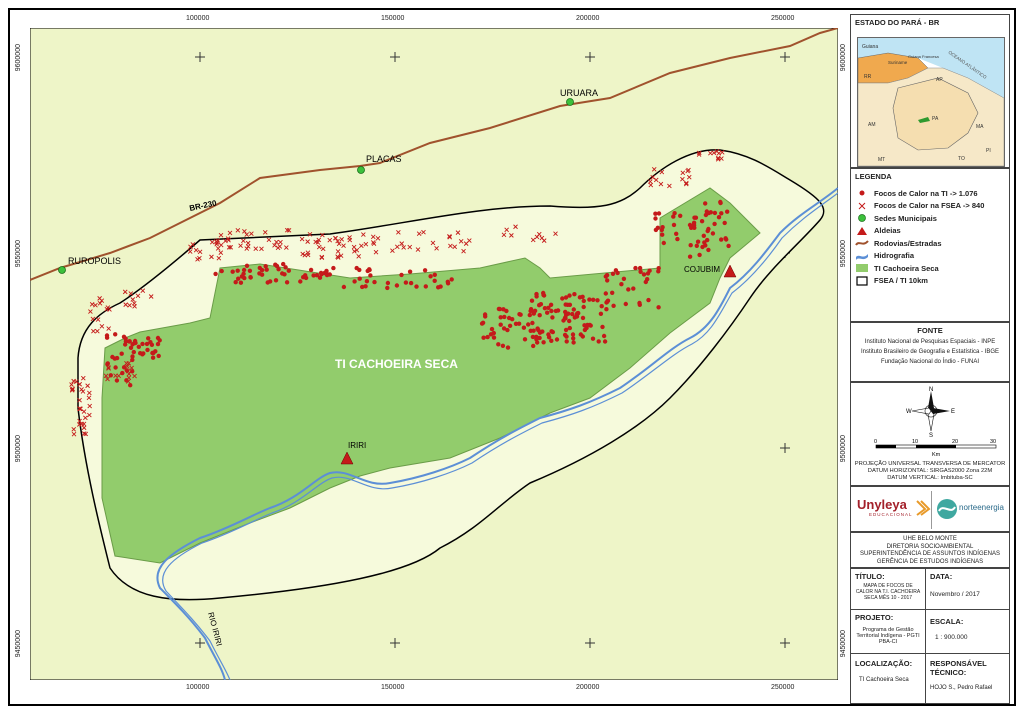 The width and height of the screenshot is (1024, 714). Describe the element at coordinates (873, 176) in the screenshot. I see `legend-title: LEGENDA` at that location.